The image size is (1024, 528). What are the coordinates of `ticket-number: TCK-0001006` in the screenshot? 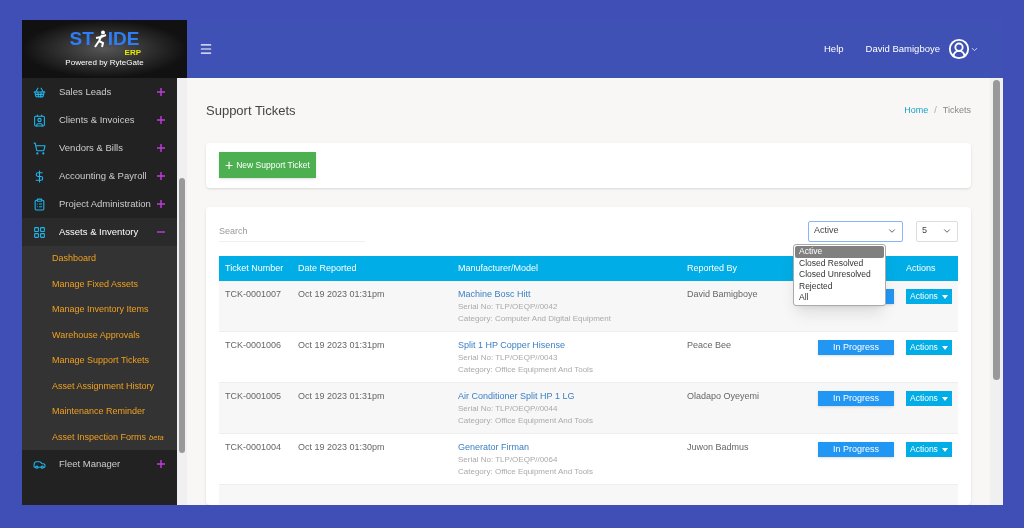 It's located at (253, 345).